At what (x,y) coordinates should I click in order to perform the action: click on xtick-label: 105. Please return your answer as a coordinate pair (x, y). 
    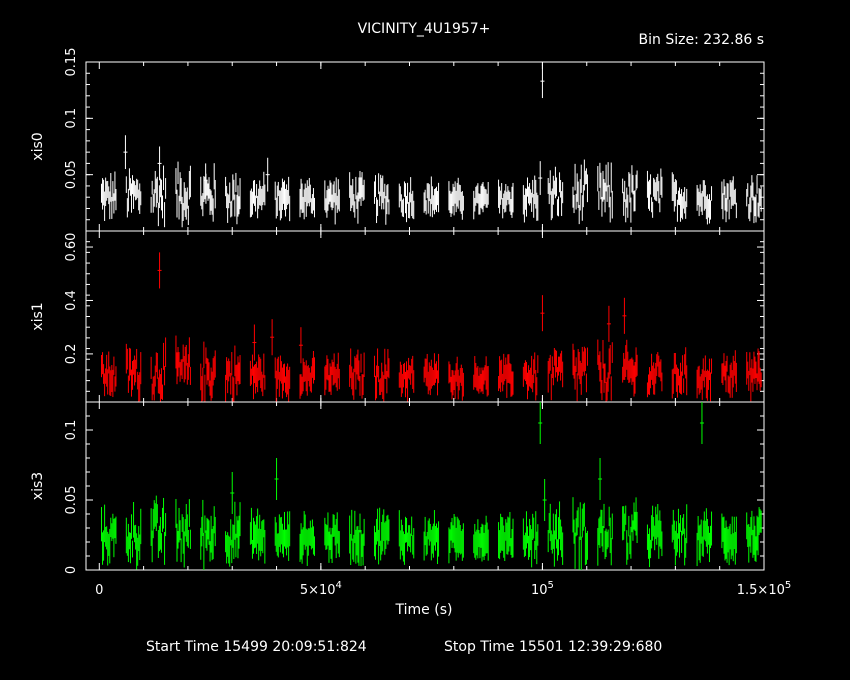
    Looking at the image, I should click on (542, 589).